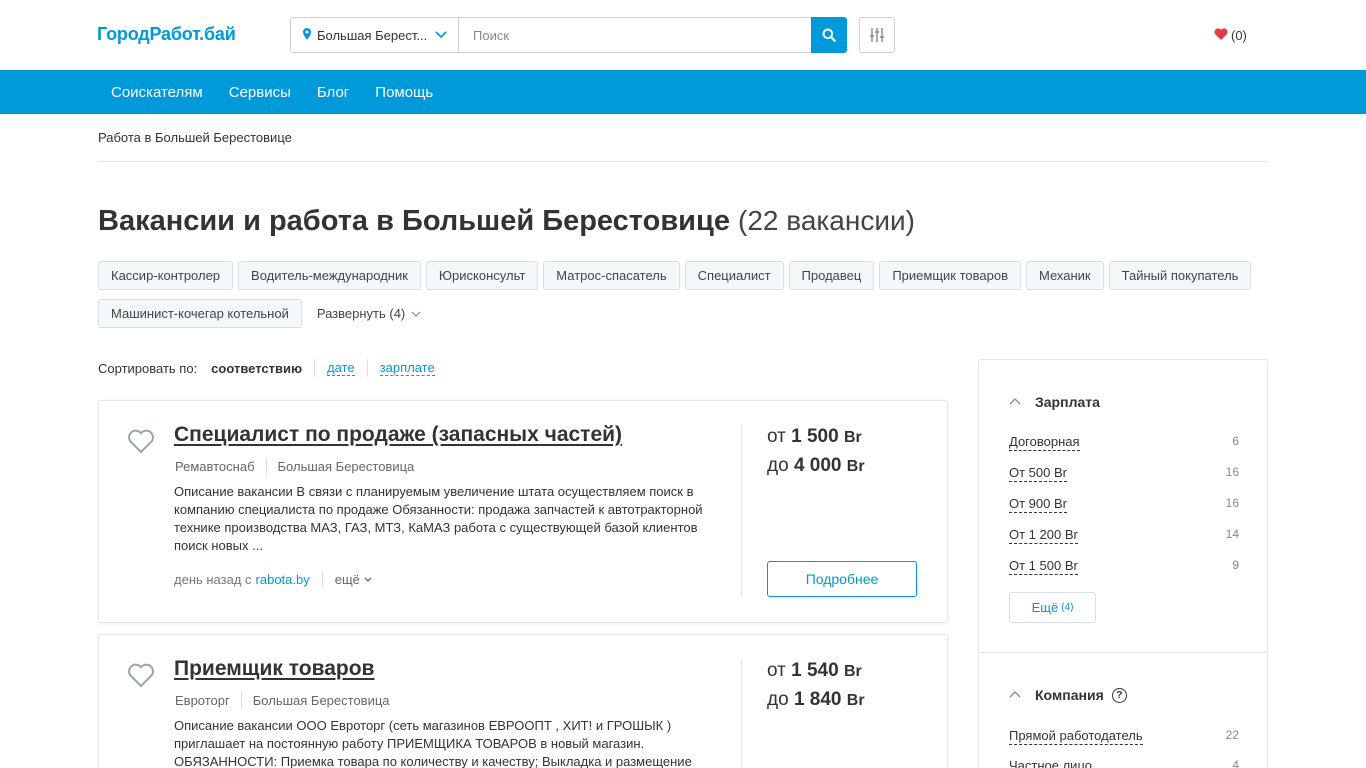  I want to click on filter-option: От 1 200 Br 14, so click(1124, 535).